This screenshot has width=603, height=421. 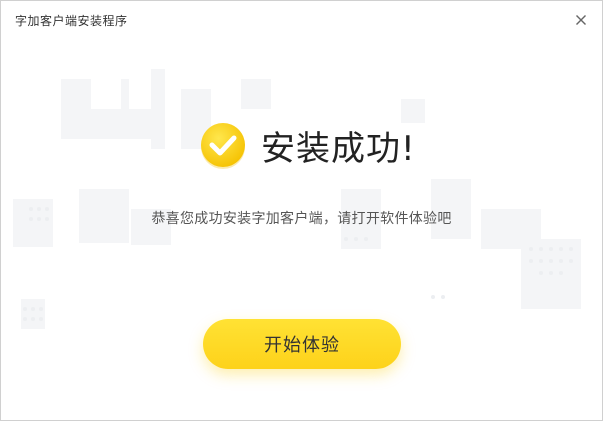 What do you see at coordinates (301, 20) in the screenshot?
I see `title-bar: 字加客户端安装程序` at bounding box center [301, 20].